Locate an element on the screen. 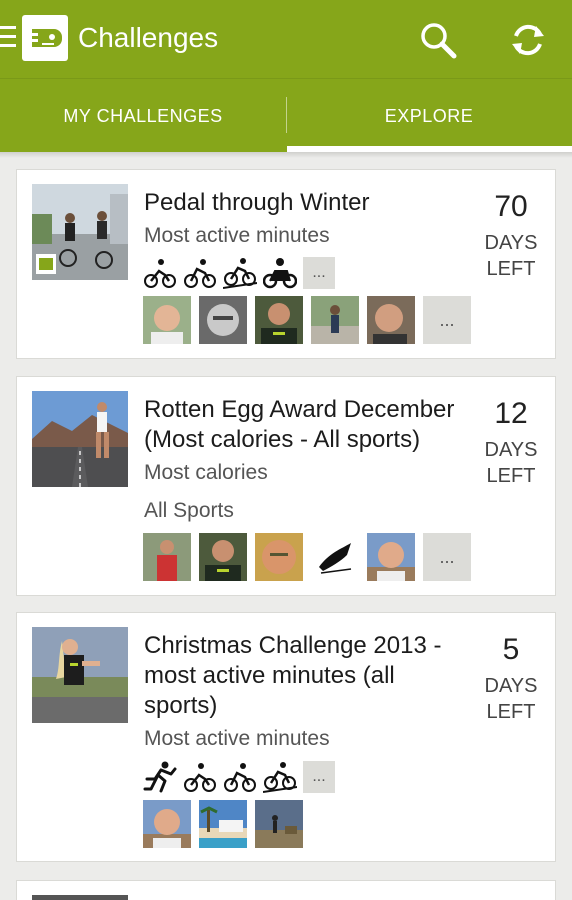 Image resolution: width=572 pixels, height=900 pixels. challenge-sports: All Sports is located at coordinates (189, 510).